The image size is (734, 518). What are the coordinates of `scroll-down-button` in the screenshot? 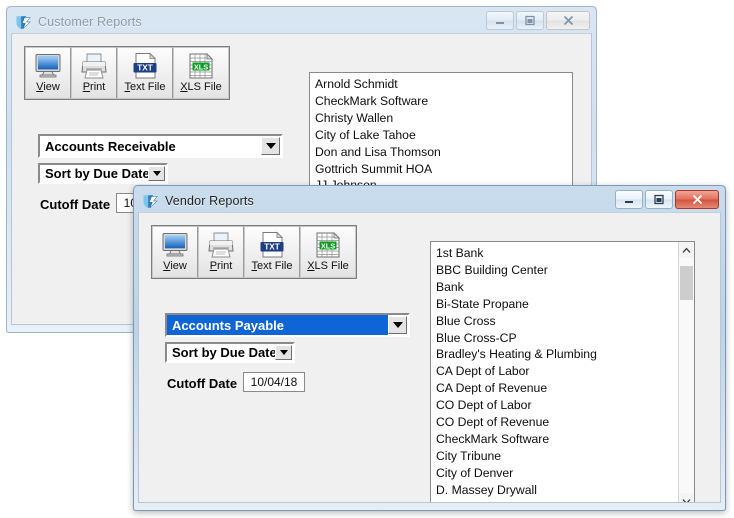 It's located at (686, 497).